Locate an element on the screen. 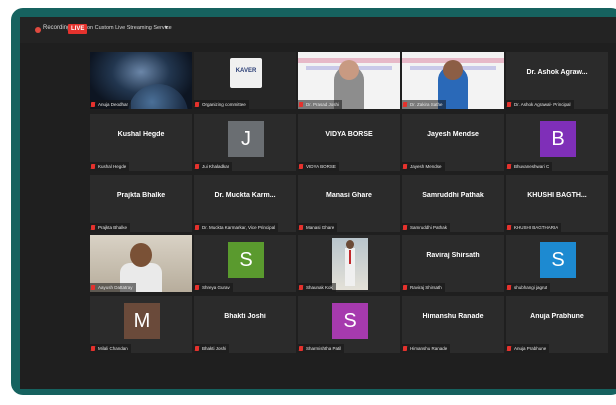 This screenshot has height=405, width=616. participant-display-name: Raviraj Shirsath is located at coordinates (453, 255).